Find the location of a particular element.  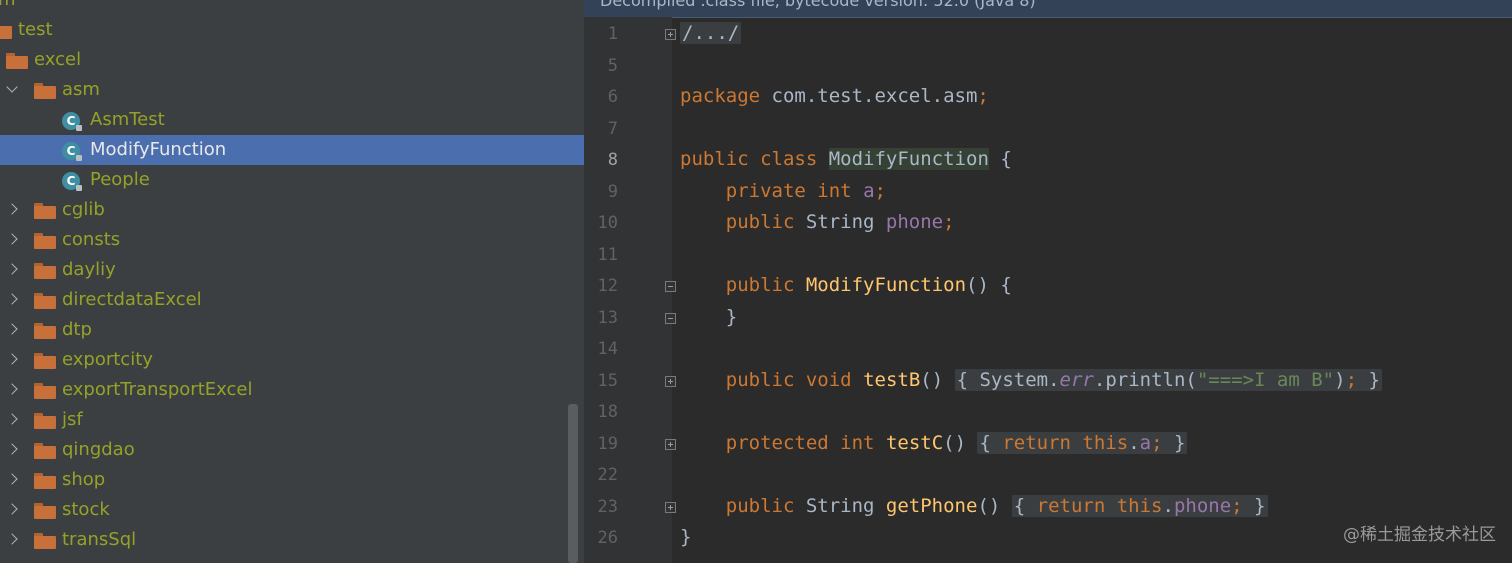

line-number: 22 is located at coordinates (607, 475).